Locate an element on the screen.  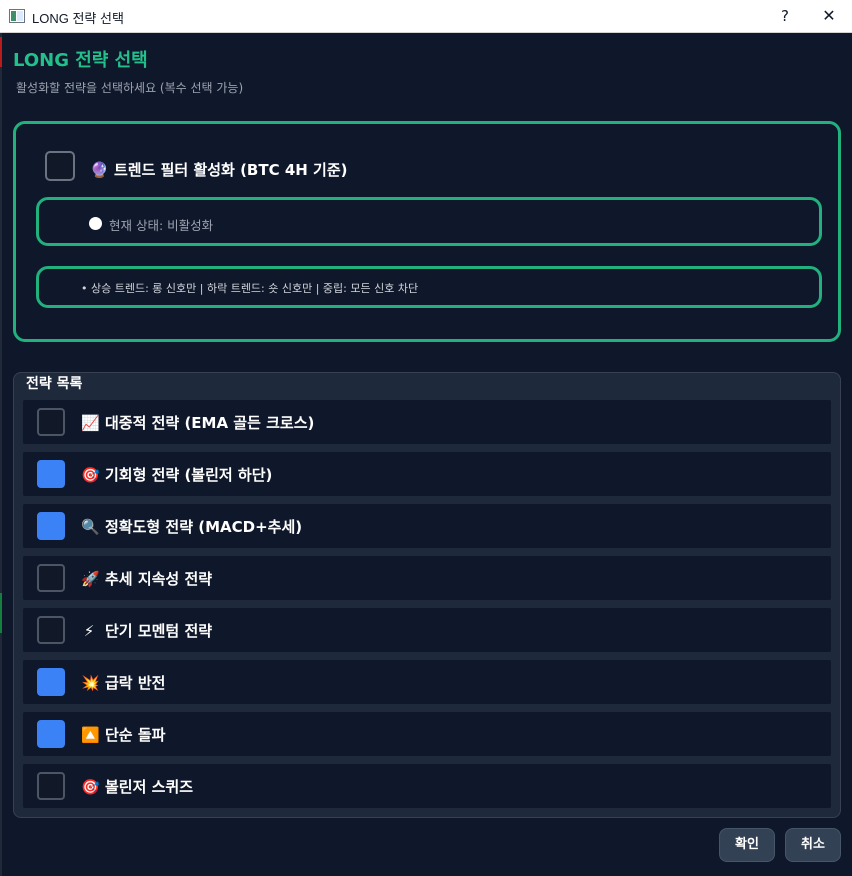
edge-accent-red is located at coordinates (1, 52).